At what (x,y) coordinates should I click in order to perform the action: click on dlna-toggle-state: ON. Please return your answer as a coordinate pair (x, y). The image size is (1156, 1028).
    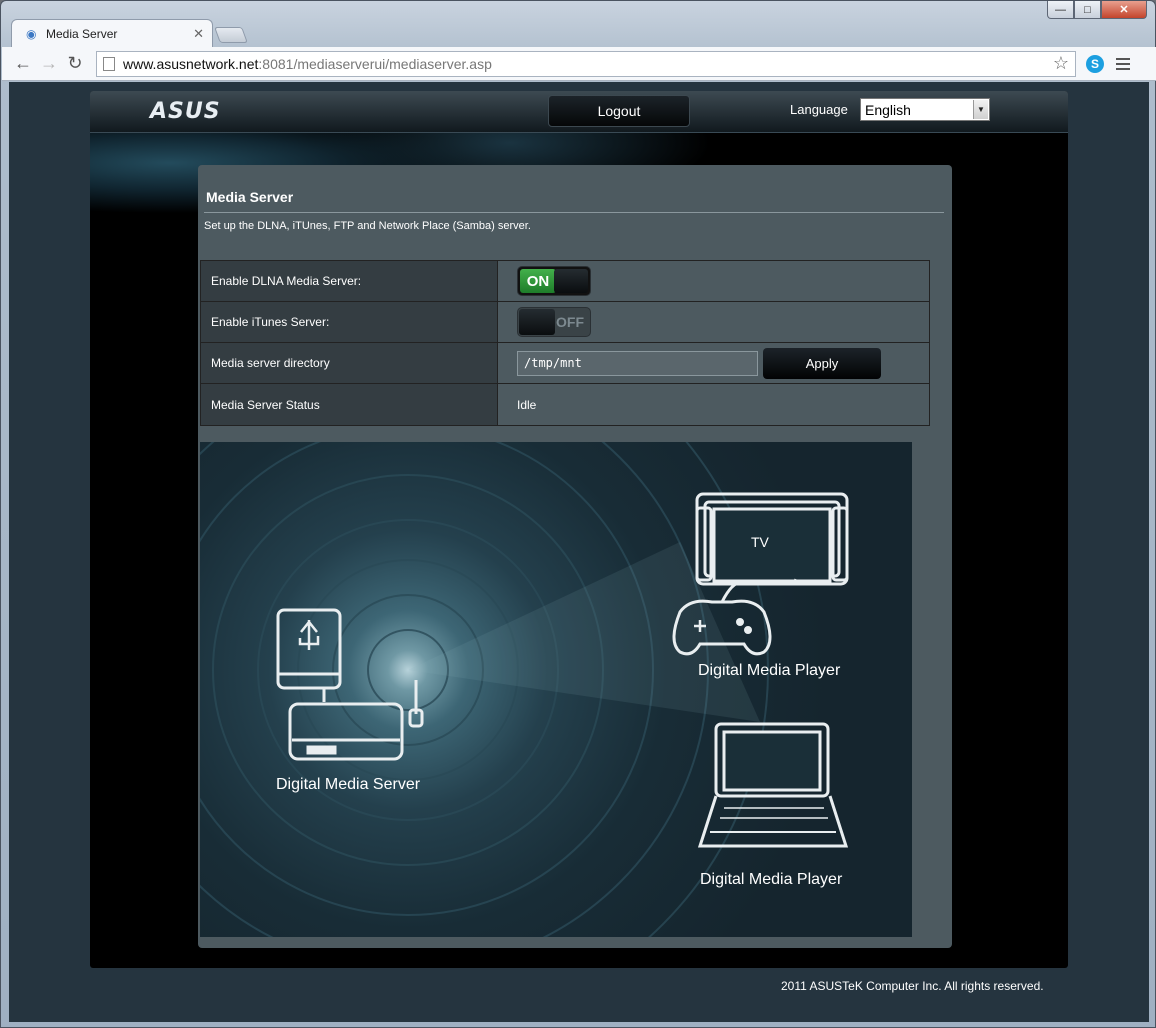
    Looking at the image, I should click on (538, 281).